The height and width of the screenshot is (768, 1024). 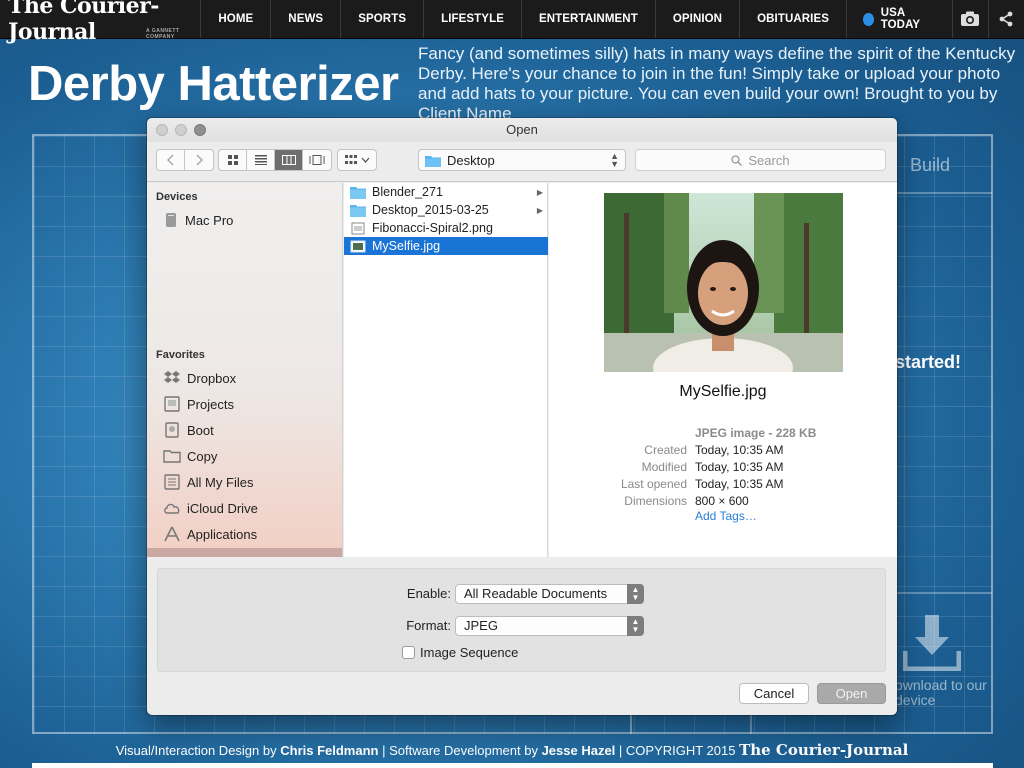 I want to click on sidebar-item-boot: Boot, so click(x=188, y=430).